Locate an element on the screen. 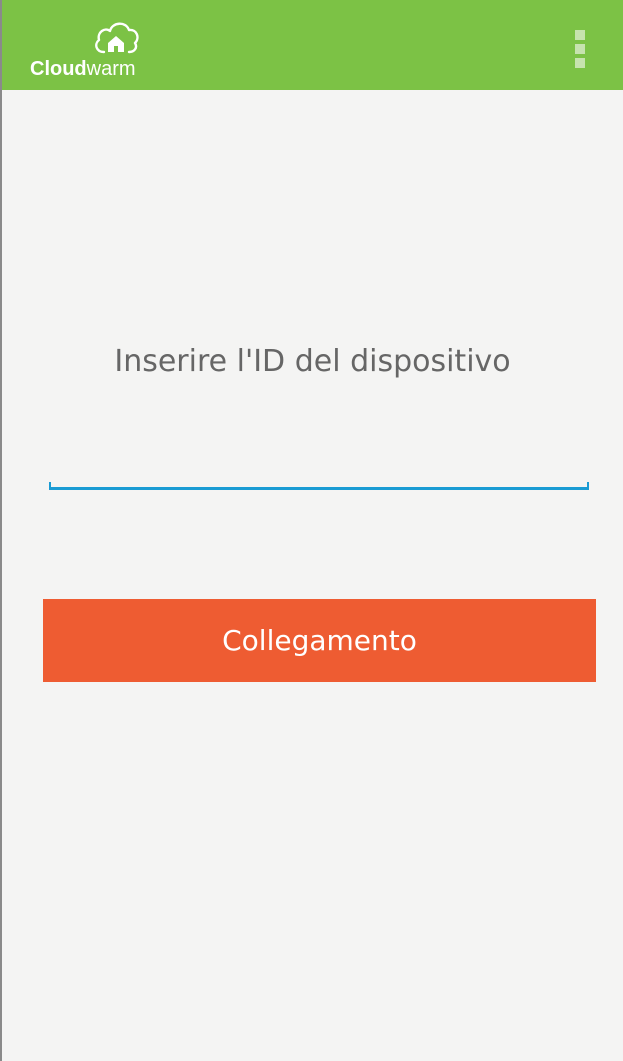  logo-text-light: warm is located at coordinates (111, 69).